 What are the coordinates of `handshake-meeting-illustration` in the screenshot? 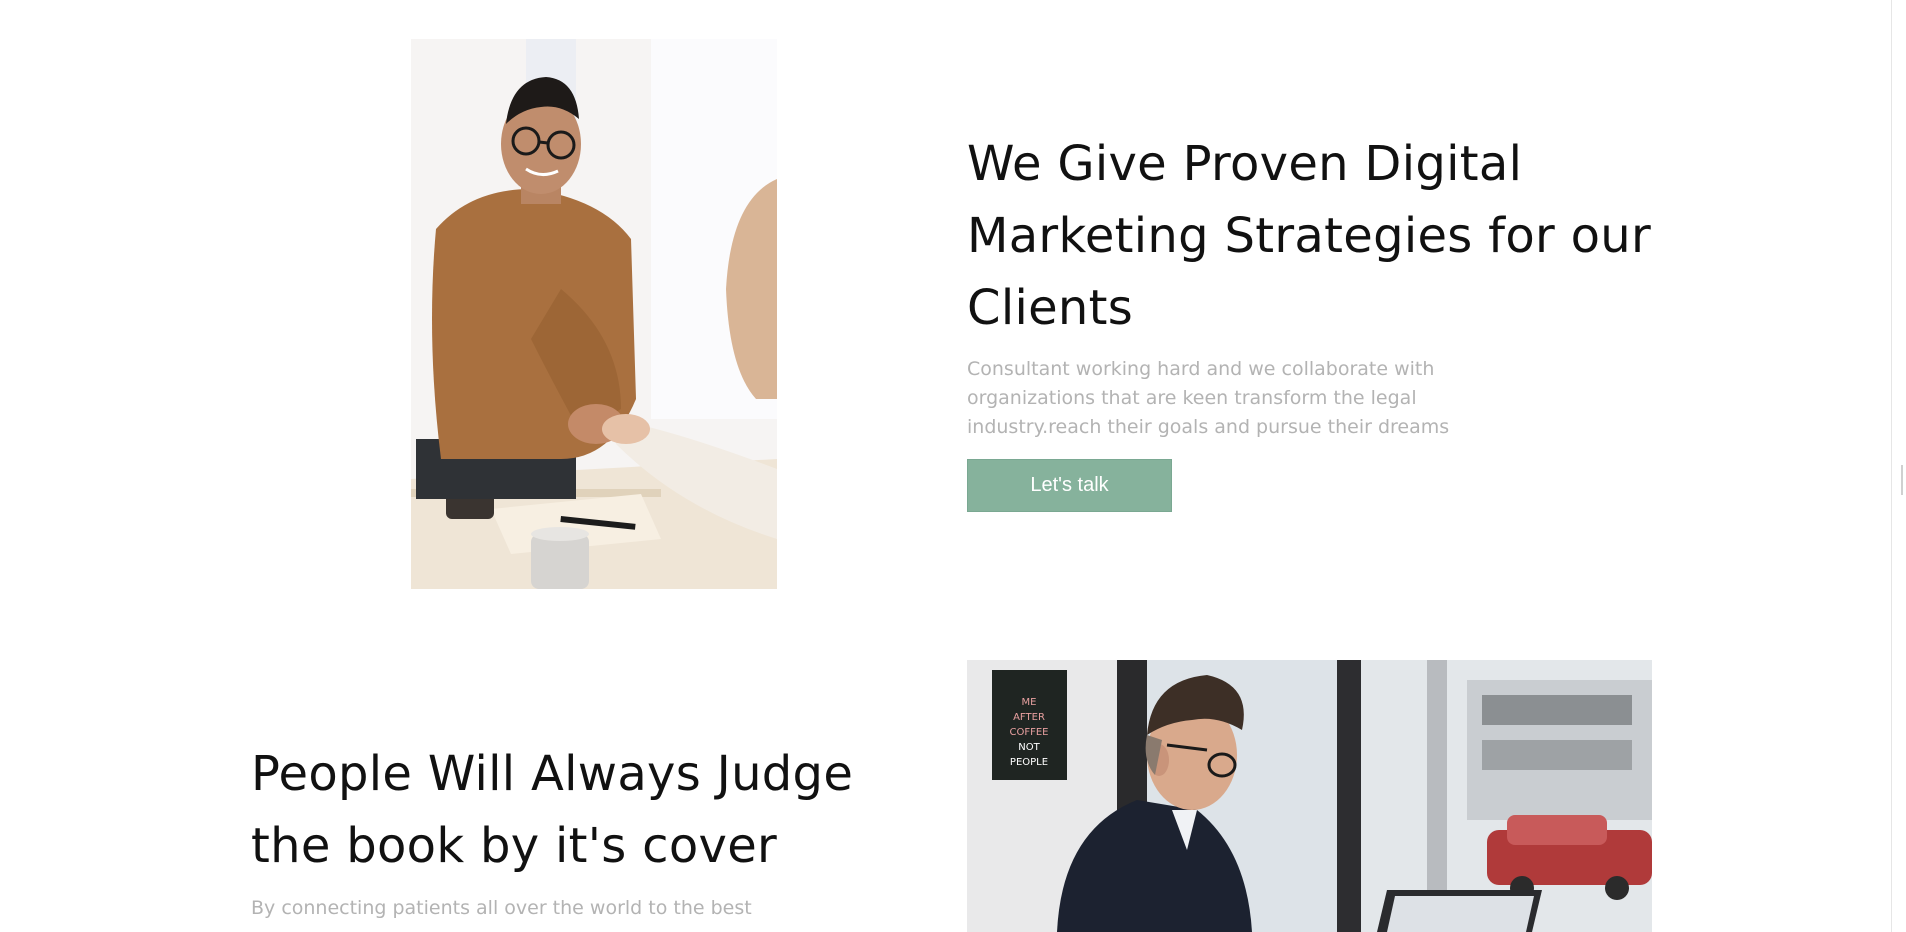 It's located at (594, 314).